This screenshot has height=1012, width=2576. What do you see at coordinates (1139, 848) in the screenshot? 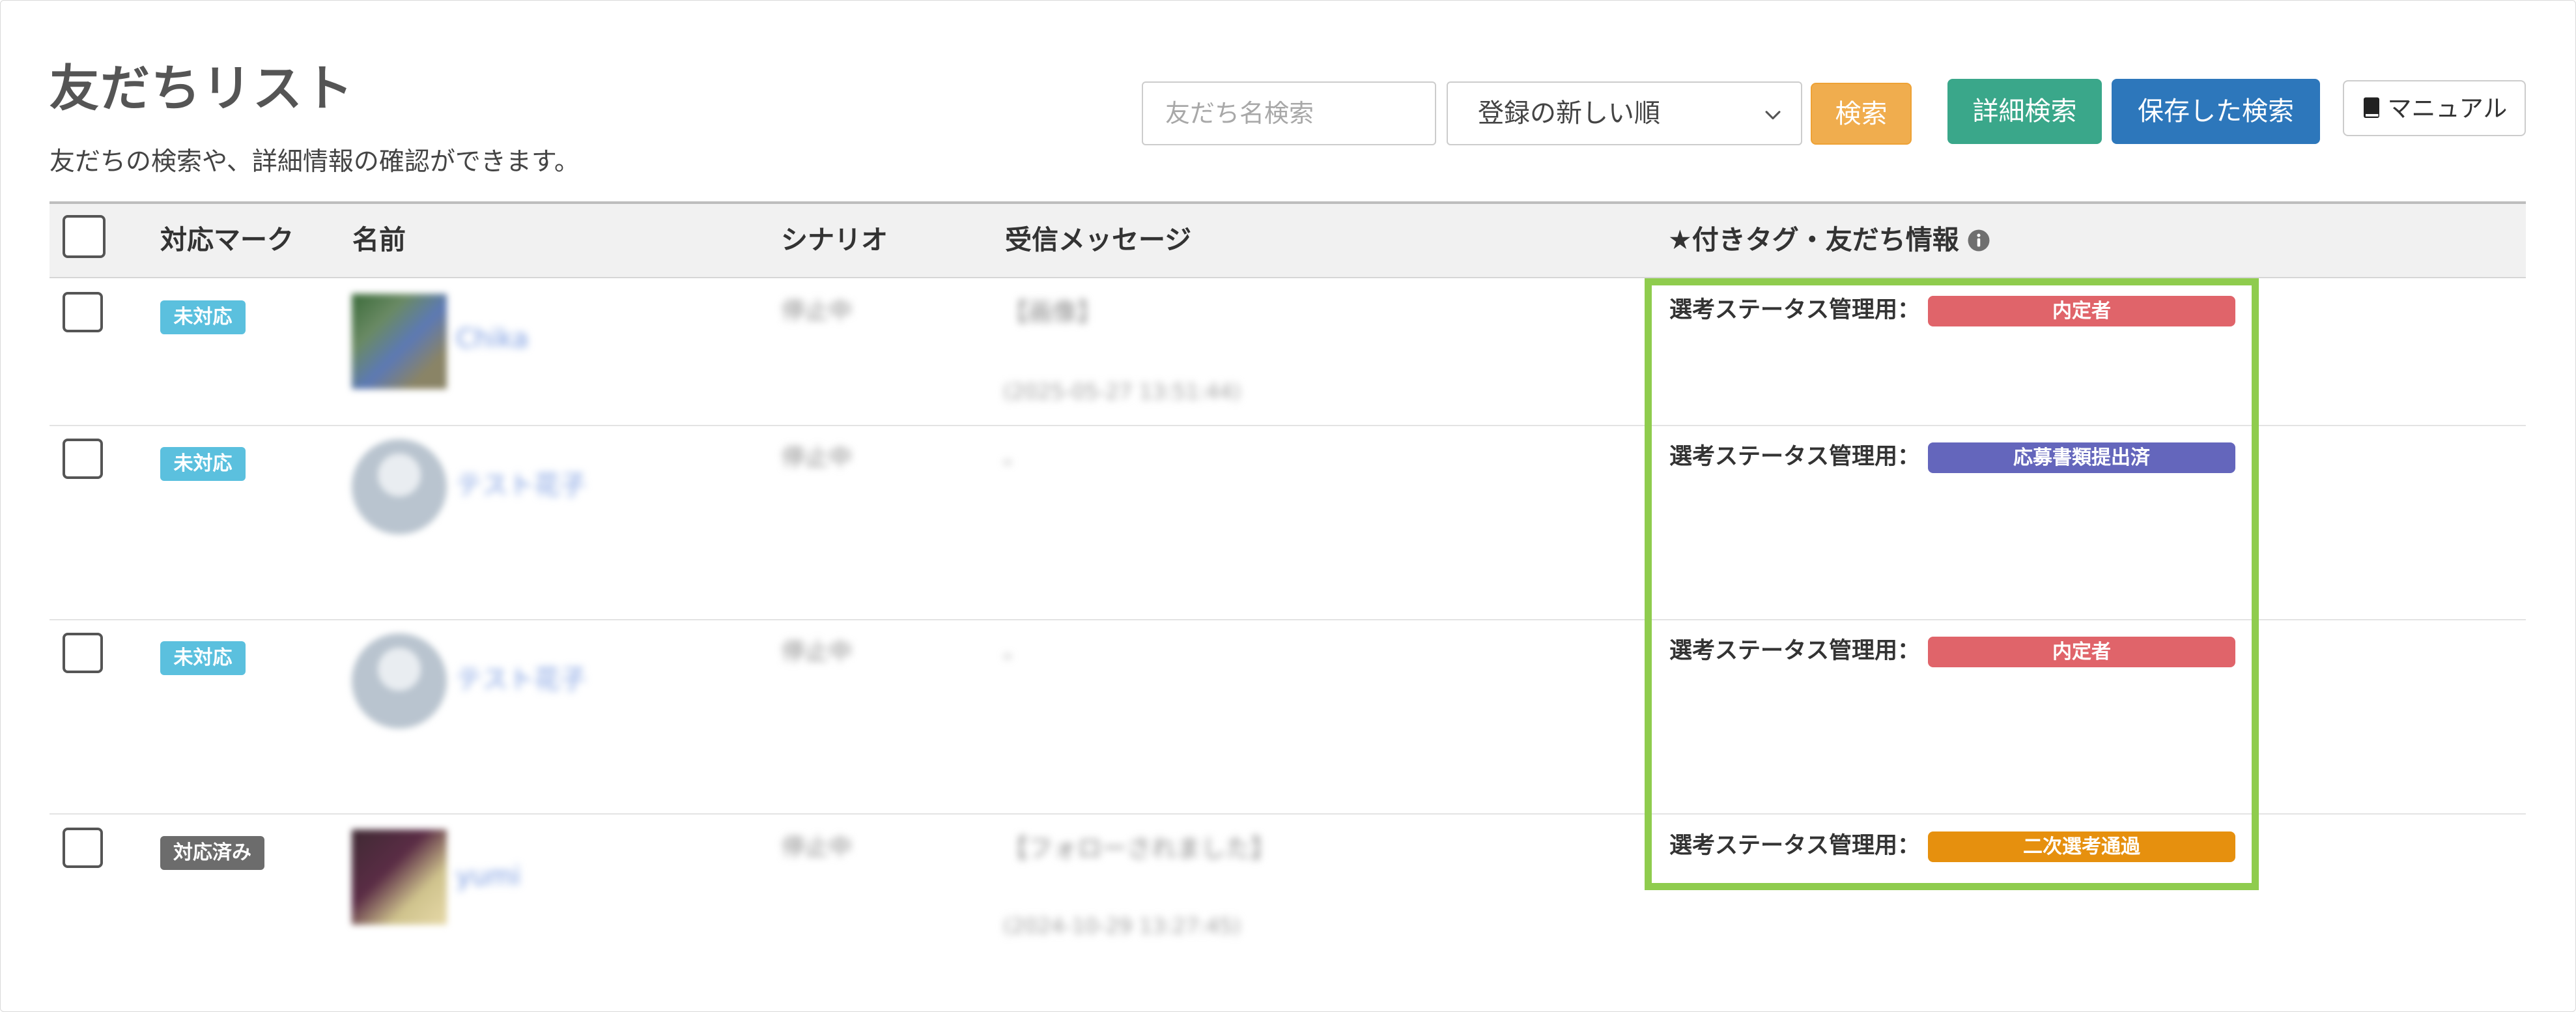
I see `received-message: 【フォローされました】` at bounding box center [1139, 848].